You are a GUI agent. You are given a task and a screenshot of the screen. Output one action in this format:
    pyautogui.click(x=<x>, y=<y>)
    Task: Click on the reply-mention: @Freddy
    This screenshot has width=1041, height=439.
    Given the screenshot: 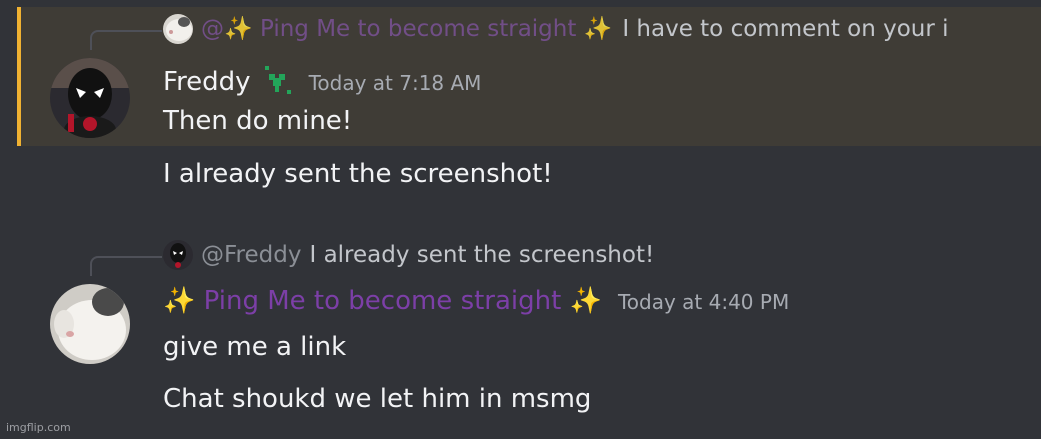 What is the action you would take?
    pyautogui.click(x=251, y=255)
    